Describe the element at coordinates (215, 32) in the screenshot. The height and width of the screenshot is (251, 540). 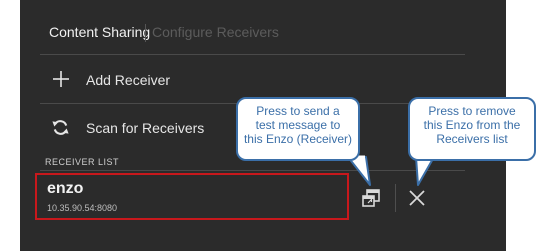
I see `tab-configure-receivers: Configure Receivers` at that location.